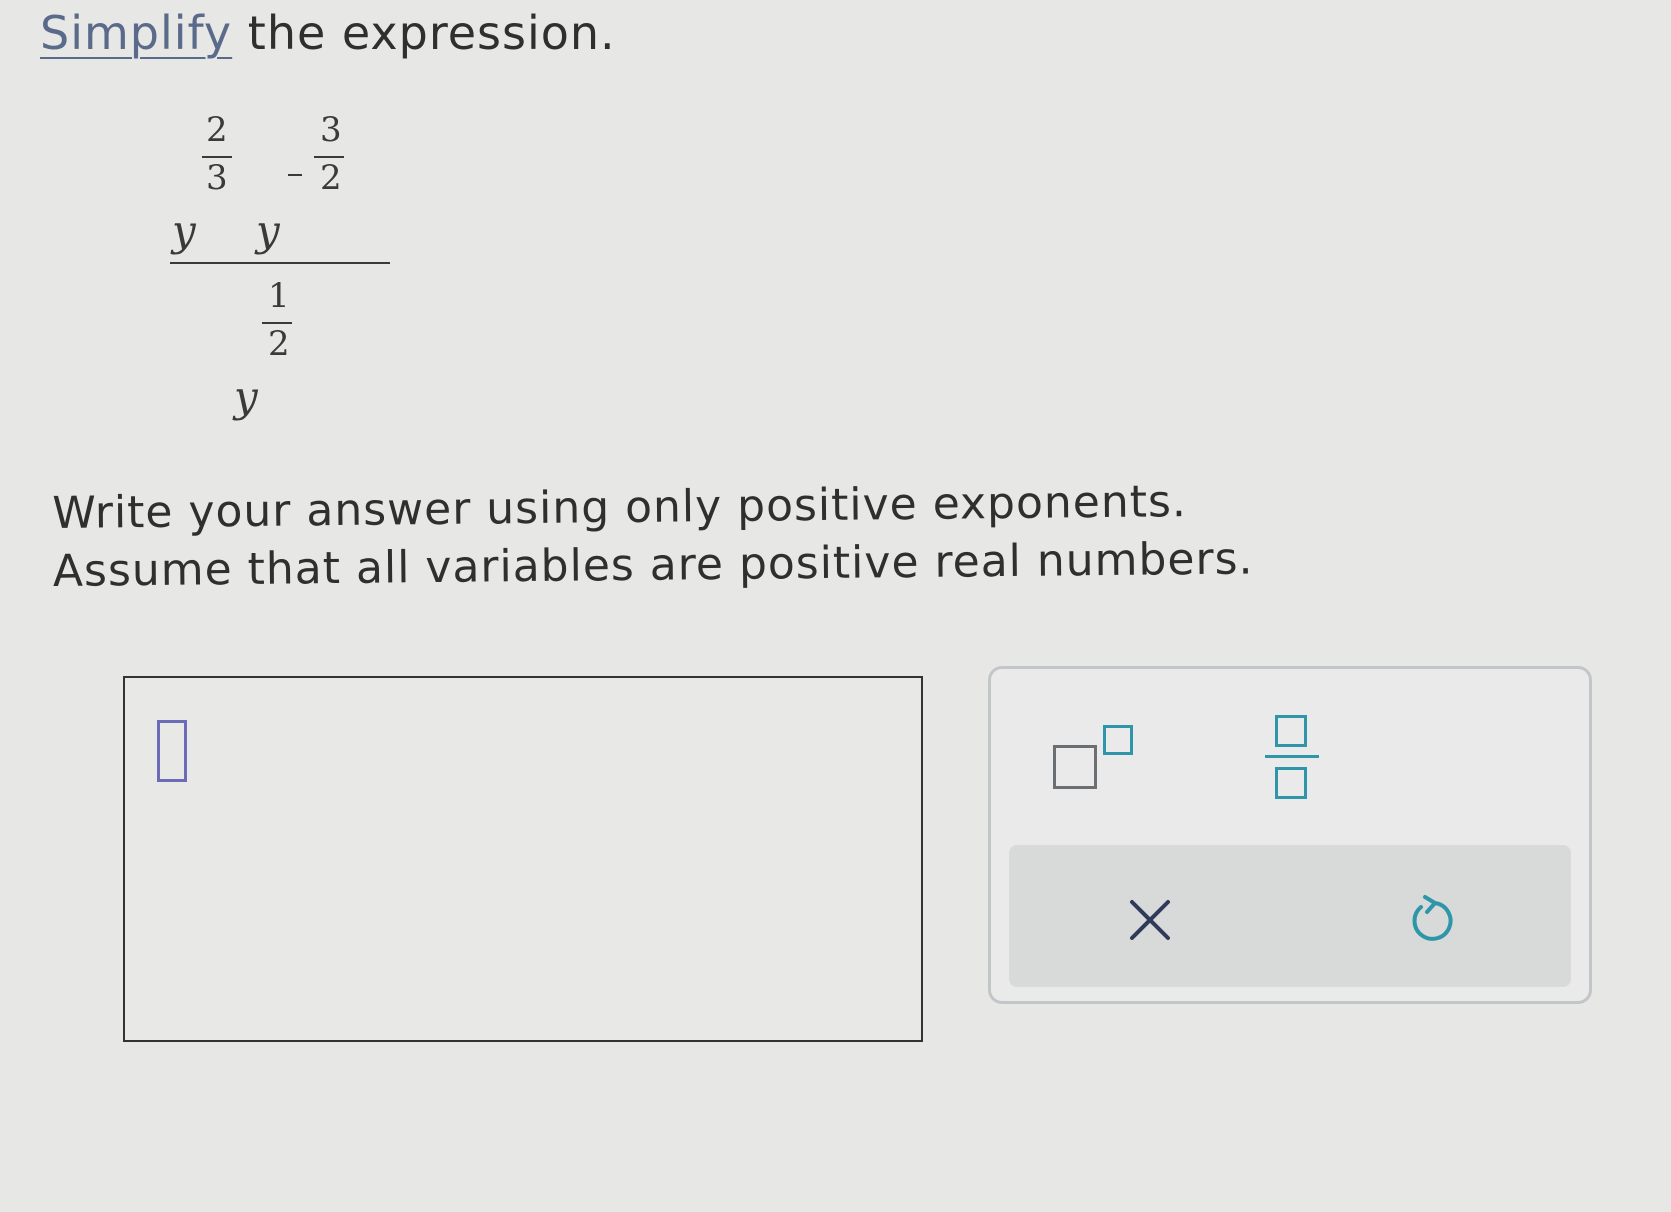  I want to click on denominator-base: y, so click(246, 396).